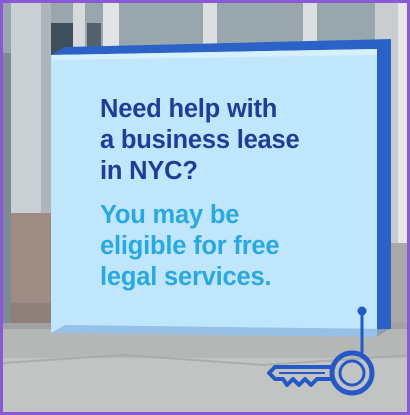 The width and height of the screenshot is (410, 415). I want to click on key-icon, so click(321, 351).